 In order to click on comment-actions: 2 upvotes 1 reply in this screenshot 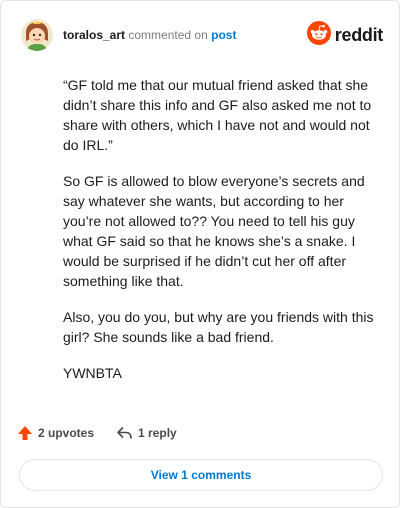, I will do `click(97, 433)`.